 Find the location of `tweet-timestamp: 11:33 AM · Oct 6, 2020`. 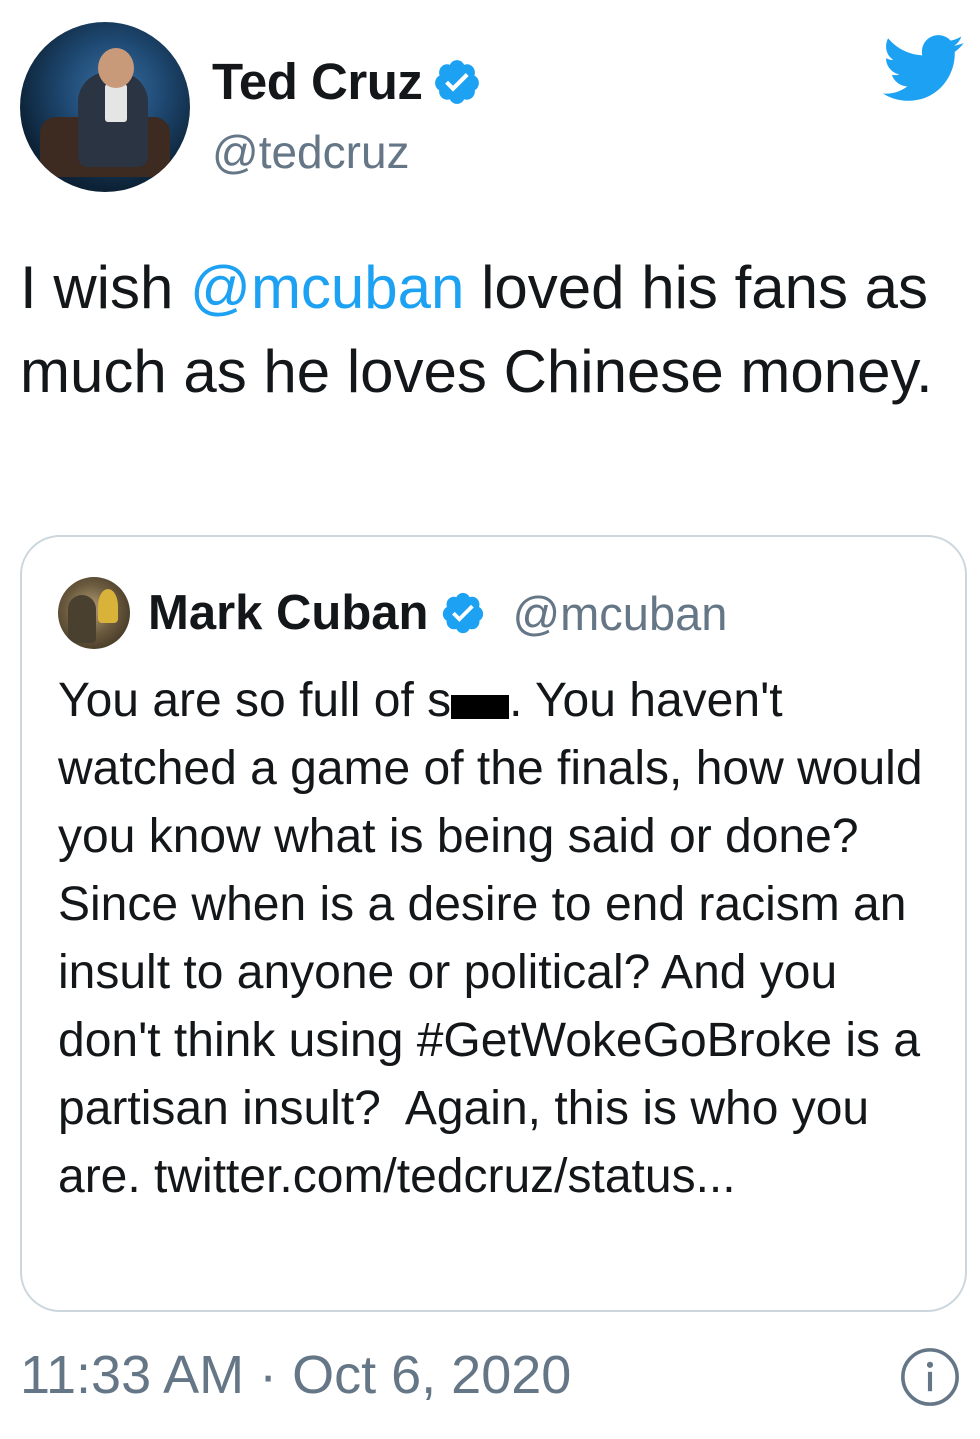

tweet-timestamp: 11:33 AM · Oct 6, 2020 is located at coordinates (295, 1375).